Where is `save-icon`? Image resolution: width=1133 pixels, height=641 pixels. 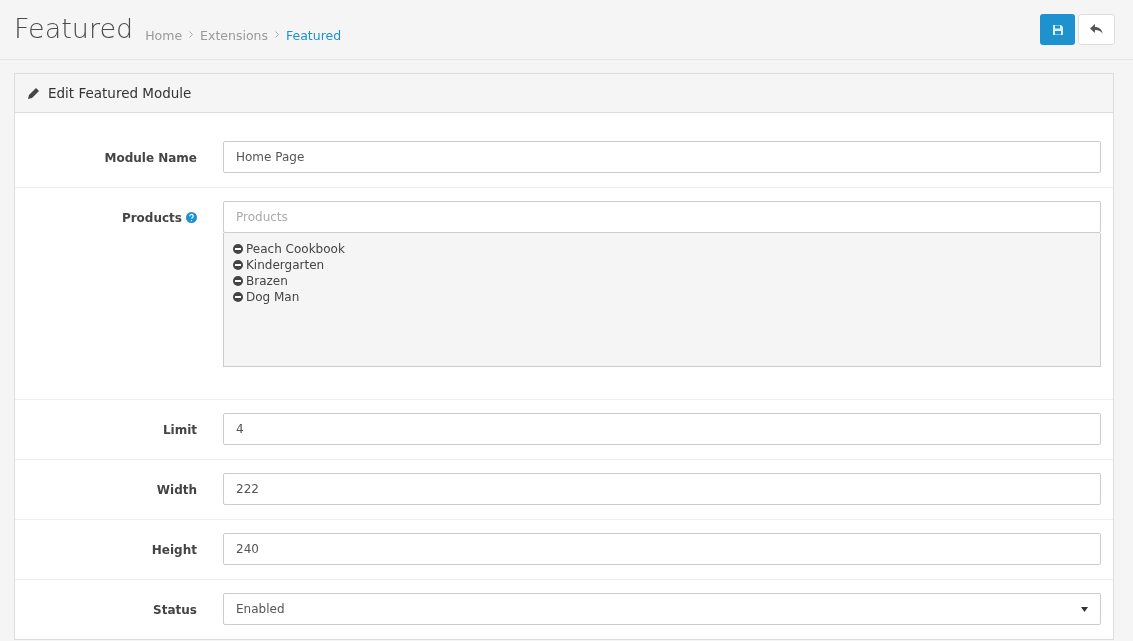
save-icon is located at coordinates (1057, 29).